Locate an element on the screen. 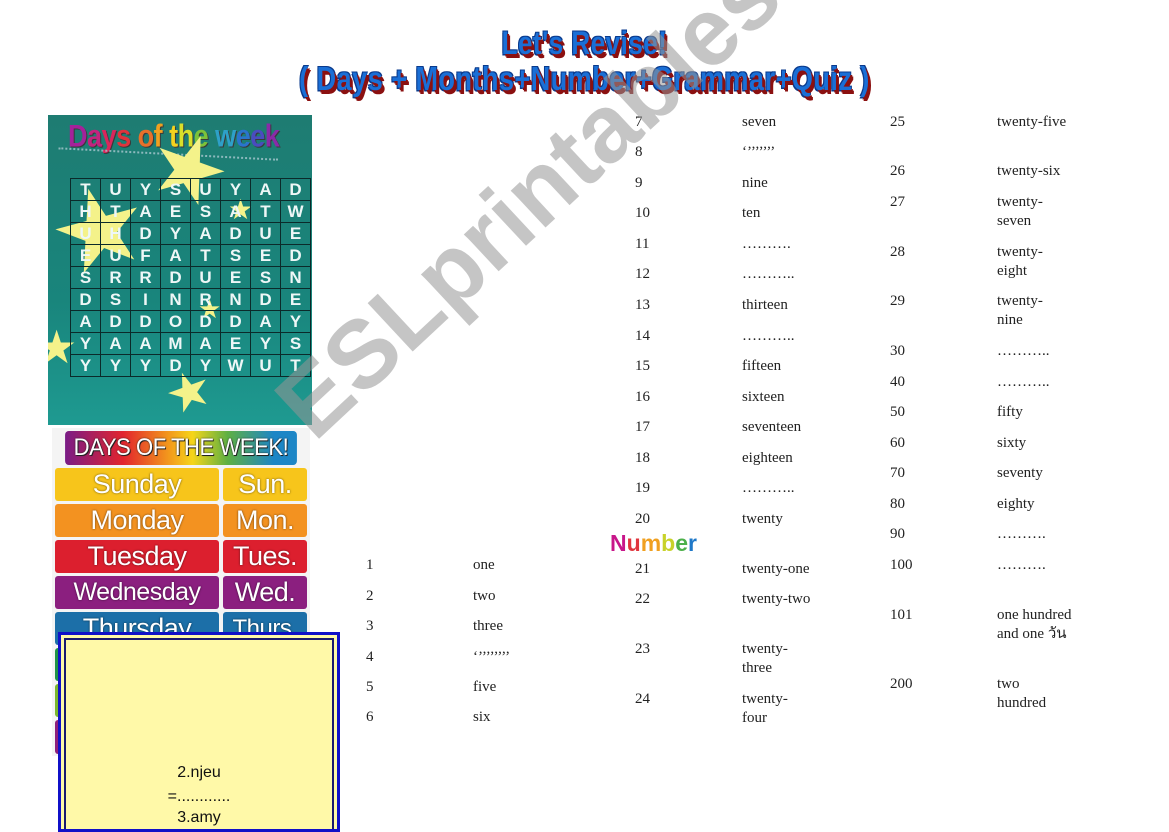  grid-row: UHDYADUE is located at coordinates (190, 233).